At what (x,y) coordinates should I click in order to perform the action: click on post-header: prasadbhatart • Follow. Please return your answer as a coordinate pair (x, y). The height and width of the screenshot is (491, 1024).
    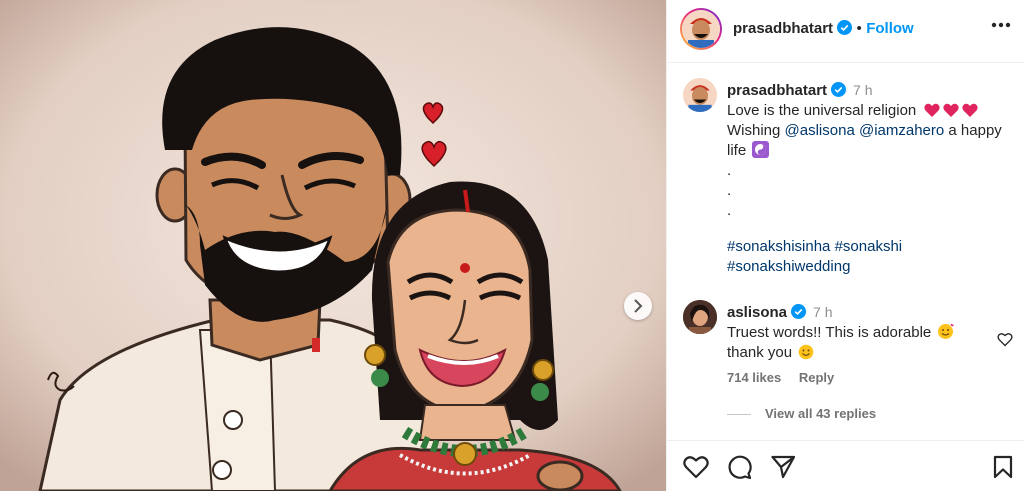
    Looking at the image, I should click on (845, 31).